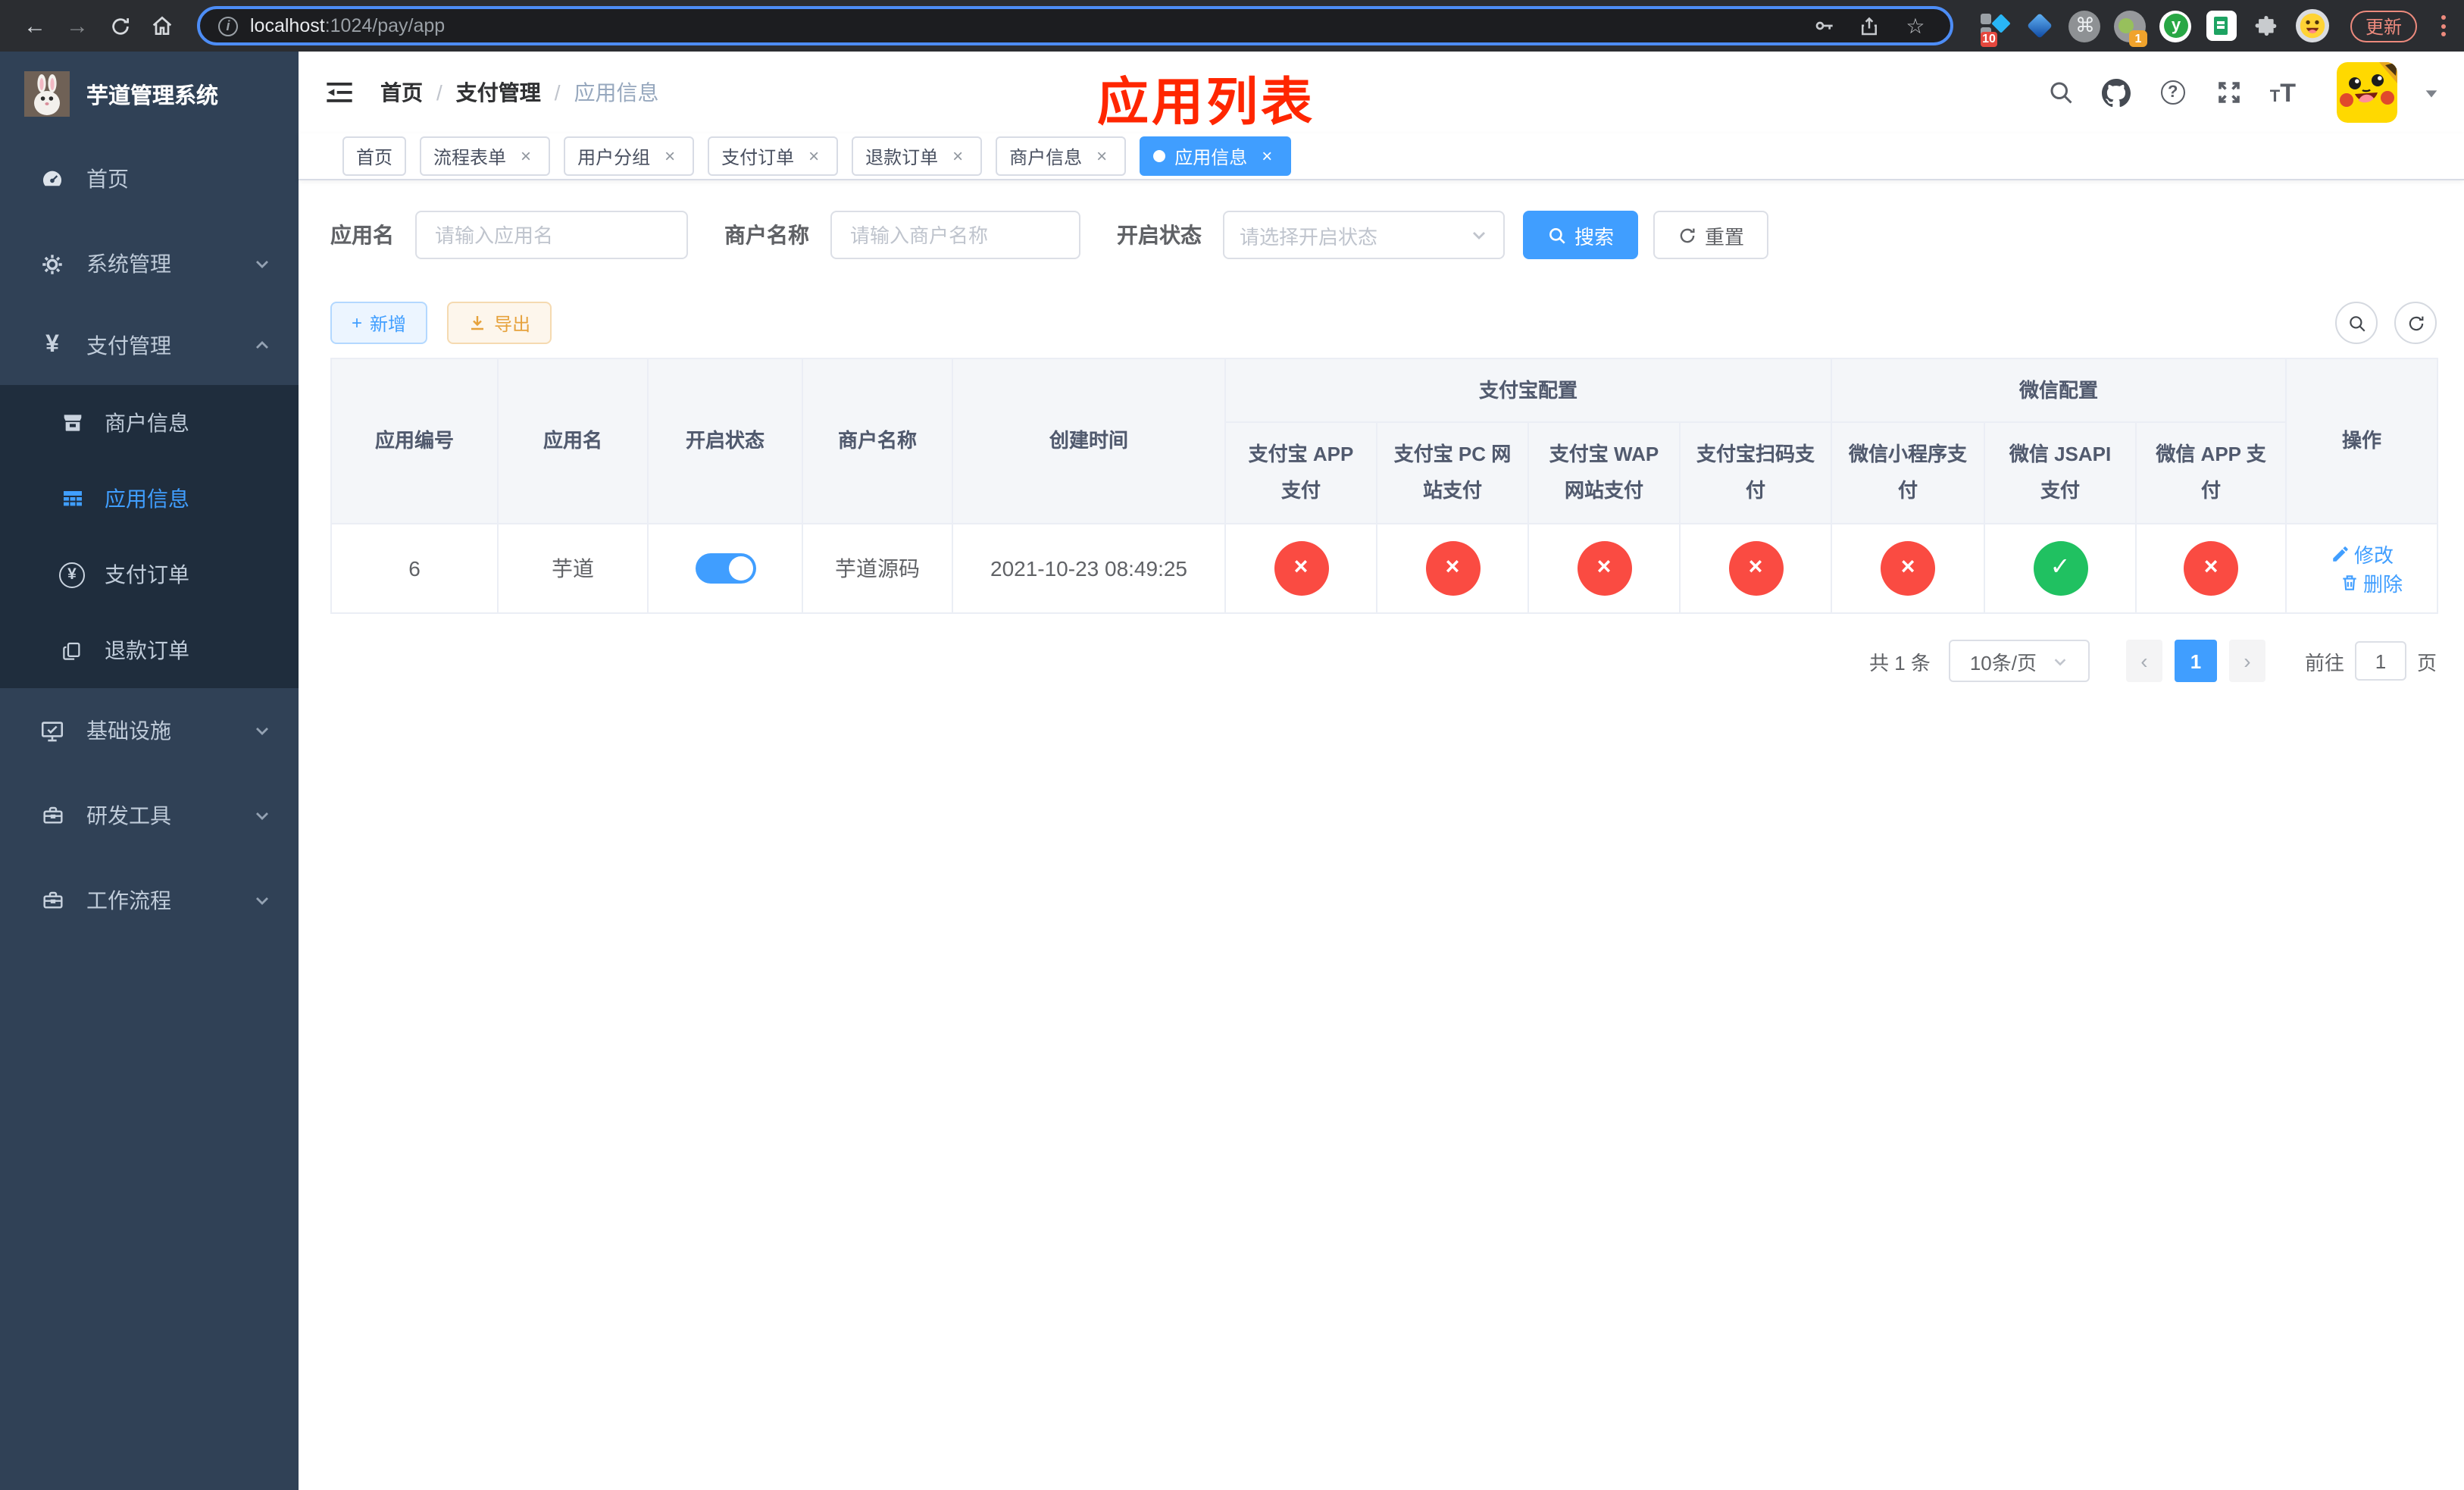 The width and height of the screenshot is (2464, 1490). I want to click on browser-back-button: ←, so click(35, 26).